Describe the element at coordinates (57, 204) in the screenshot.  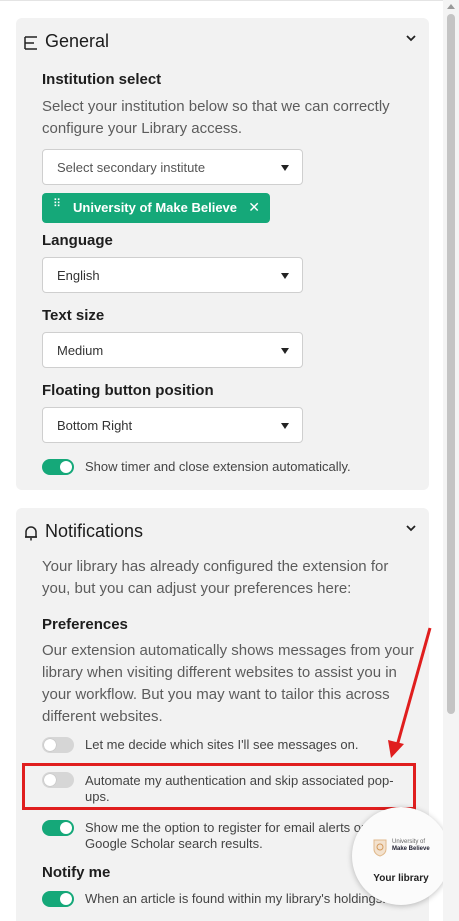
I see `drag-handle-icon: ⠿` at that location.